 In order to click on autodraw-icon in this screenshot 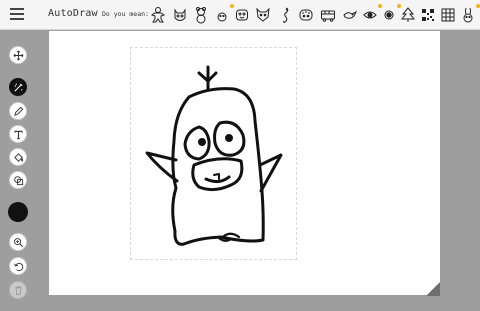, I will do `click(18, 87)`.